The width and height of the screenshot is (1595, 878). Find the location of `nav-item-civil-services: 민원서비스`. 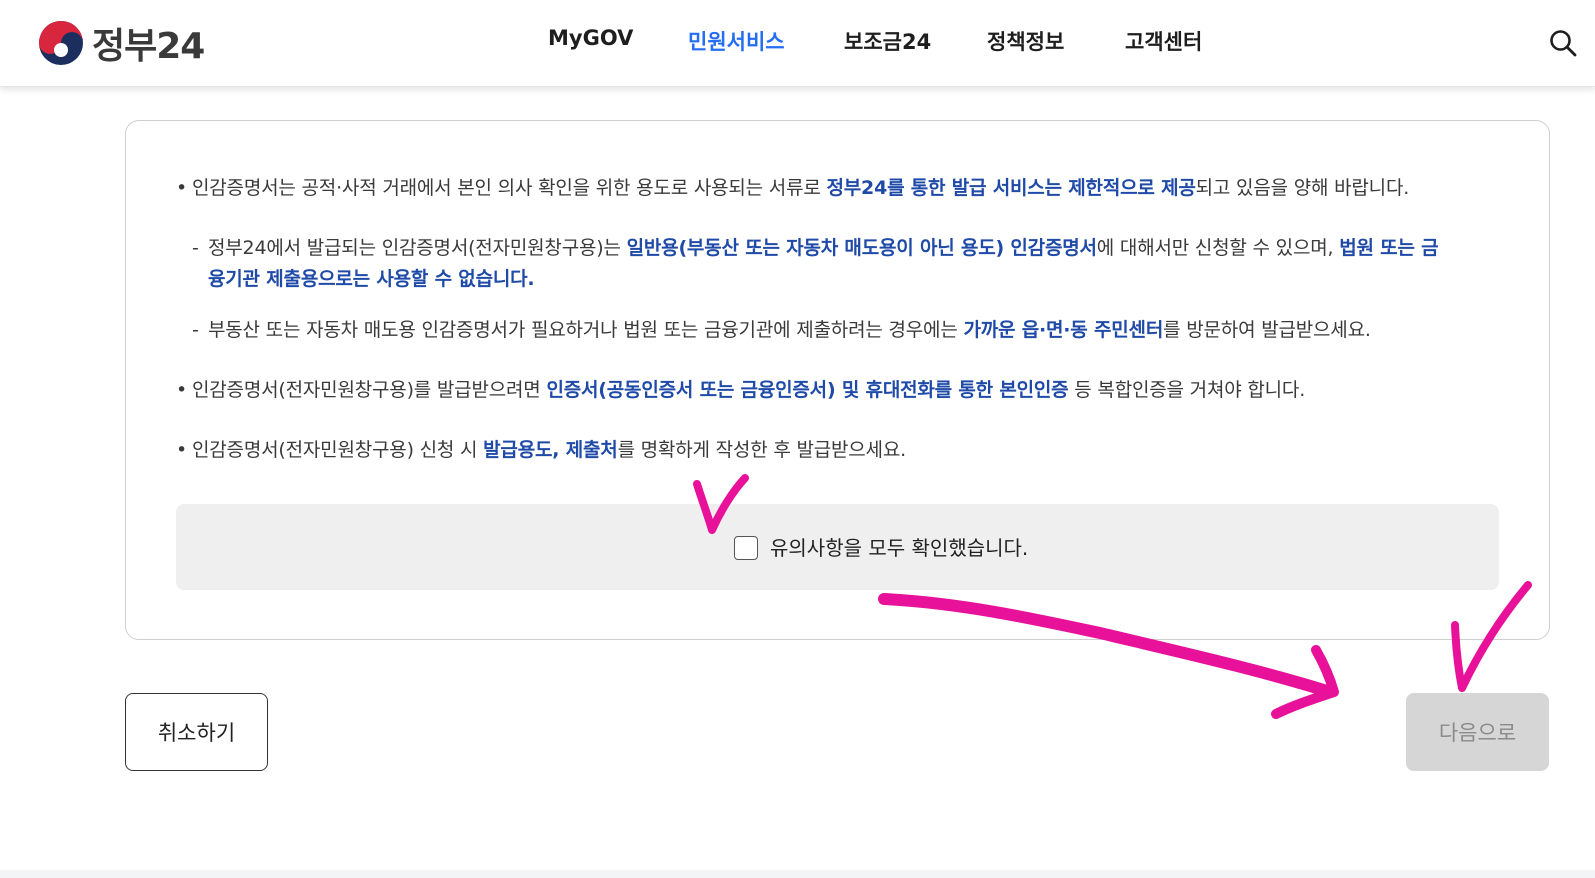

nav-item-civil-services: 민원서비스 is located at coordinates (736, 41).